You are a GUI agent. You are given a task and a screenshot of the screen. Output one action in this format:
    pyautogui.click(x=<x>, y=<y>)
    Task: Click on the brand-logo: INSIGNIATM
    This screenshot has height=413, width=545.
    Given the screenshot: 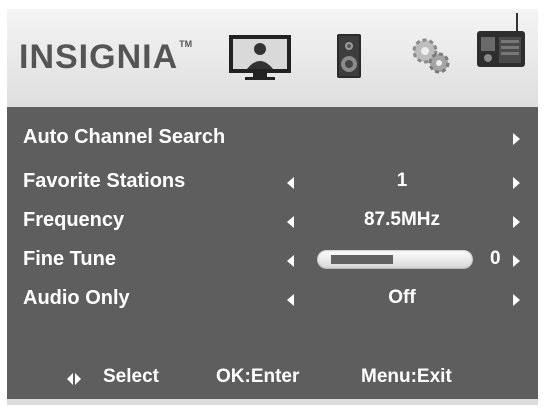 What is the action you would take?
    pyautogui.click(x=106, y=57)
    